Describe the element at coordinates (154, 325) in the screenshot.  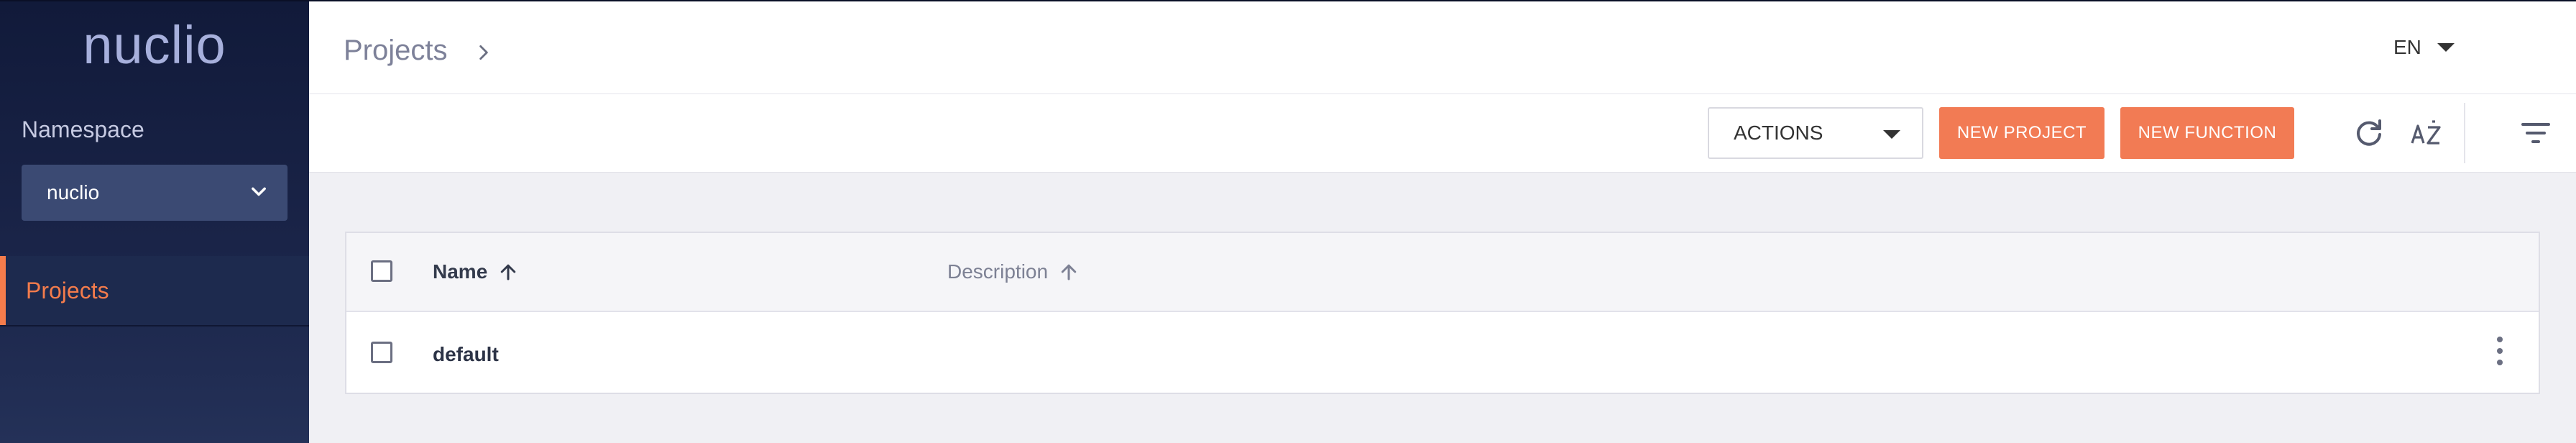
I see `sidebar-divider` at that location.